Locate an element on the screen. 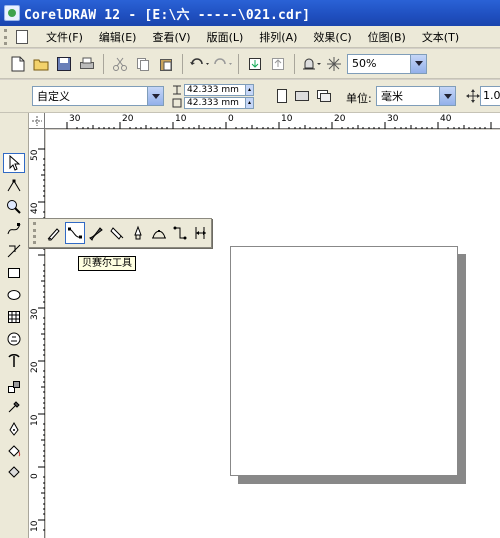  curve-tool is located at coordinates (14, 229).